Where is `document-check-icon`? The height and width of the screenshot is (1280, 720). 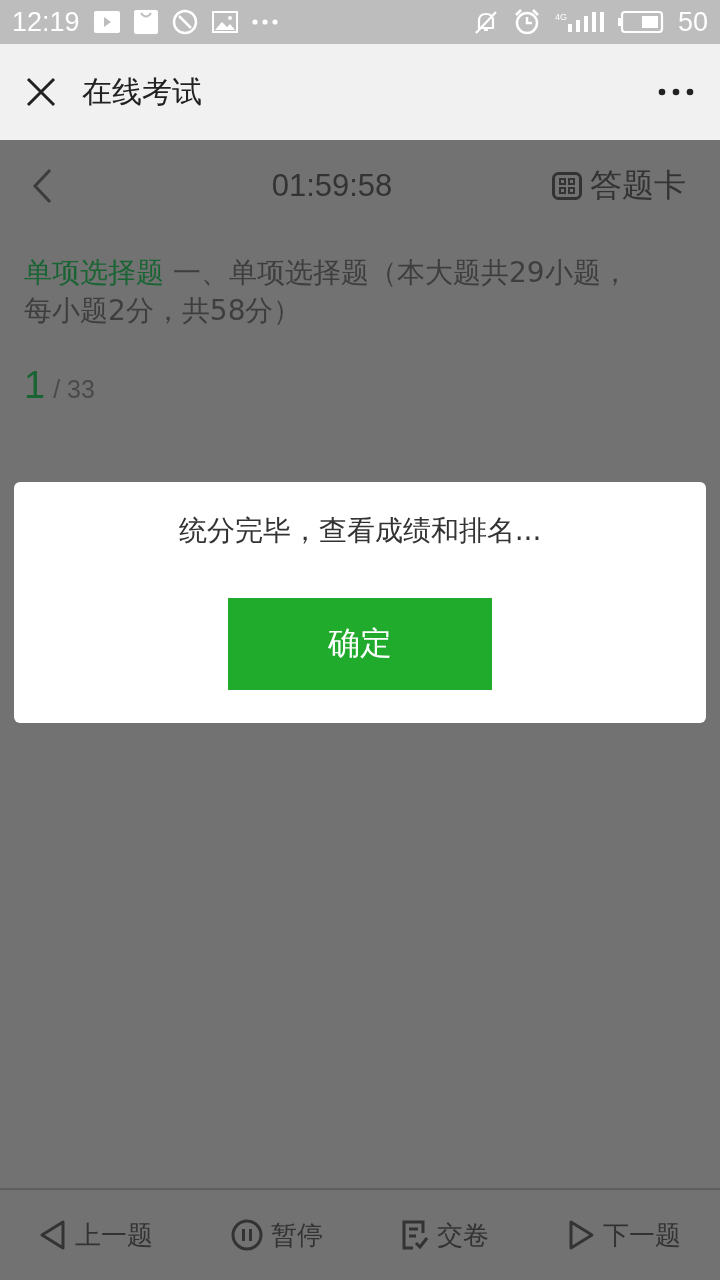
document-check-icon is located at coordinates (415, 1235).